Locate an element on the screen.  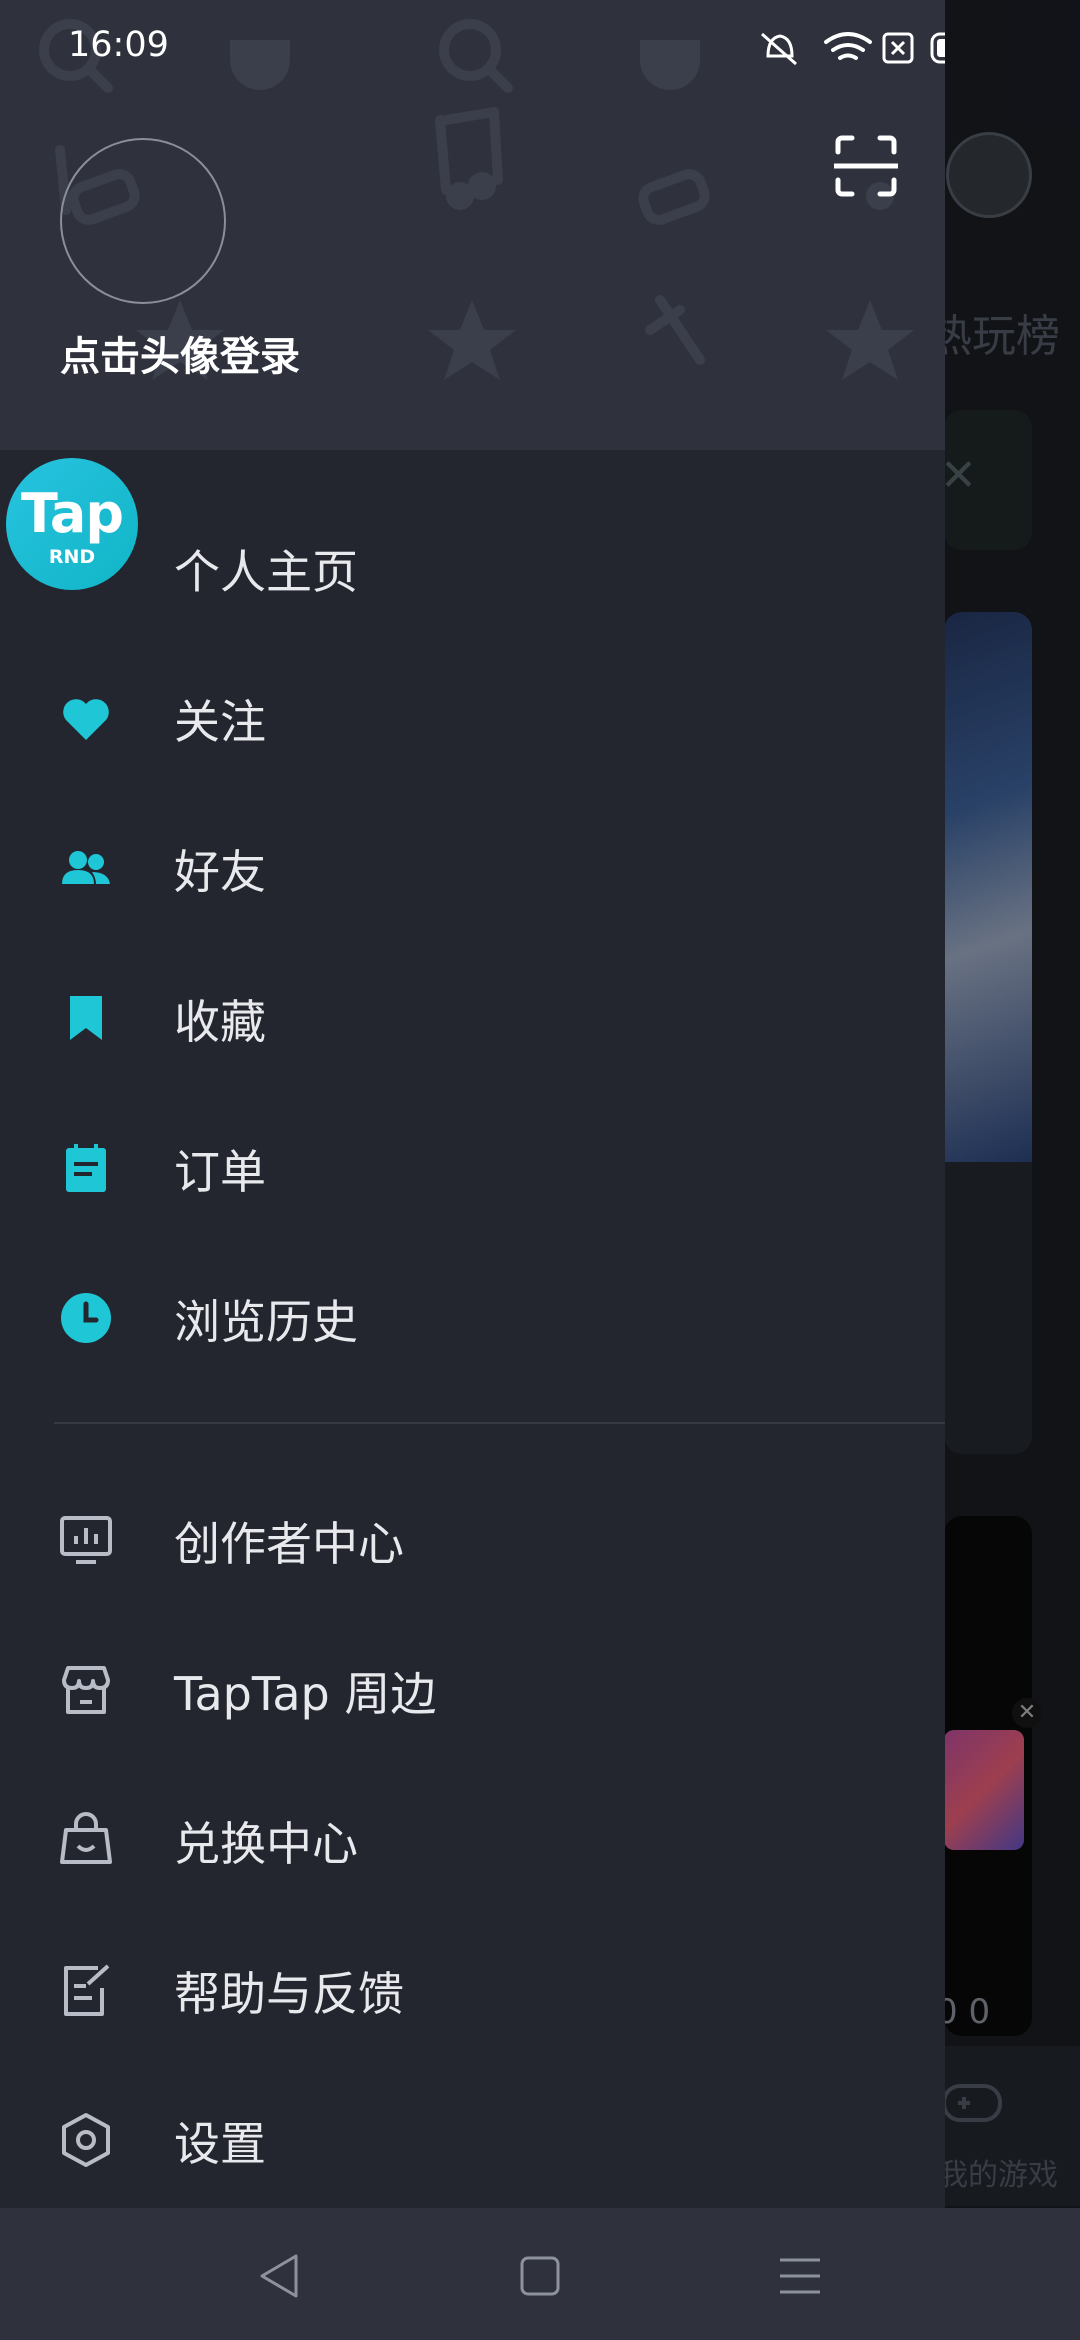
menu-item-history: 浏览历史 is located at coordinates (472, 1312).